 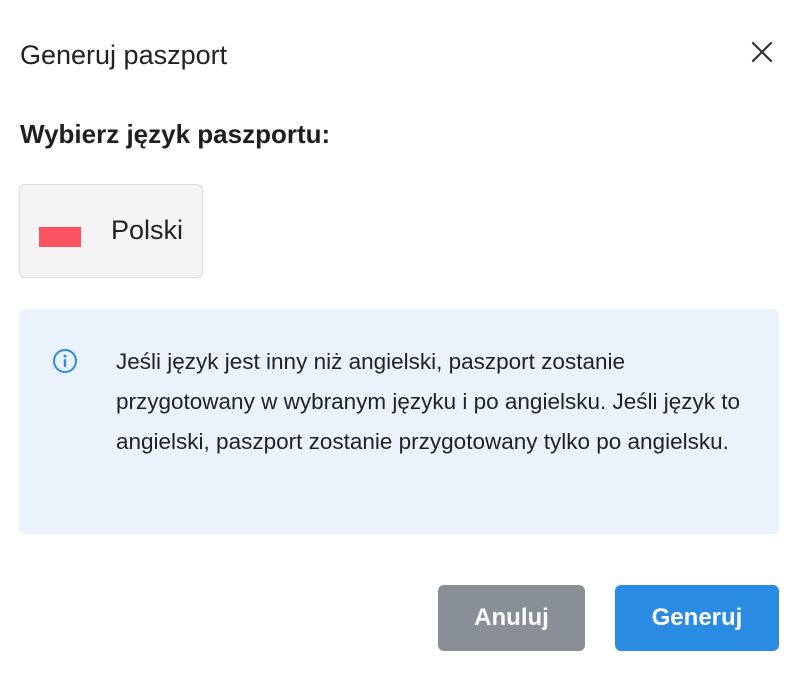 What do you see at coordinates (124, 55) in the screenshot?
I see `dialog-title: Generuj paszport` at bounding box center [124, 55].